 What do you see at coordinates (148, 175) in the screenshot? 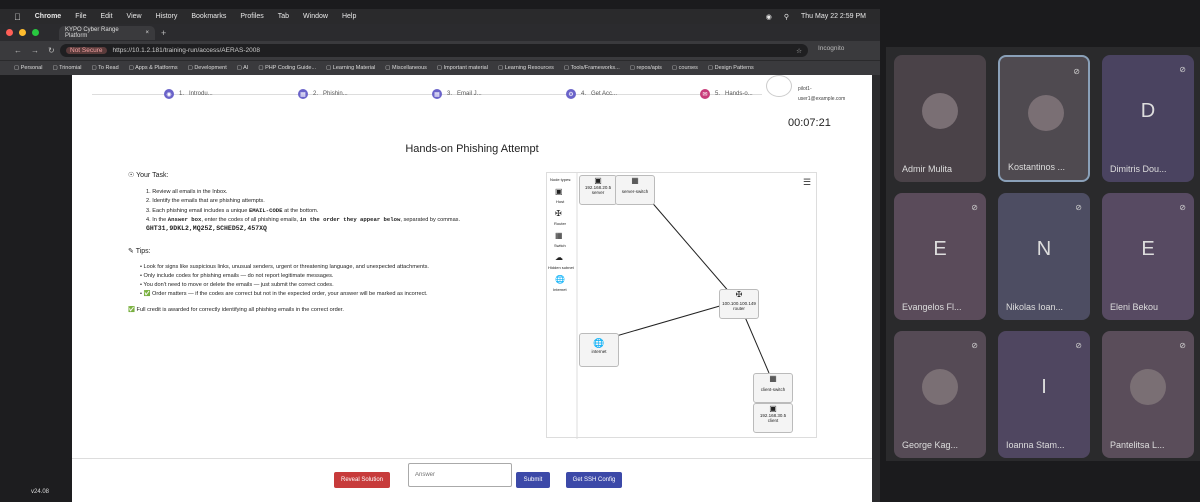
I see `task-heading: ☉ Your Task:` at bounding box center [148, 175].